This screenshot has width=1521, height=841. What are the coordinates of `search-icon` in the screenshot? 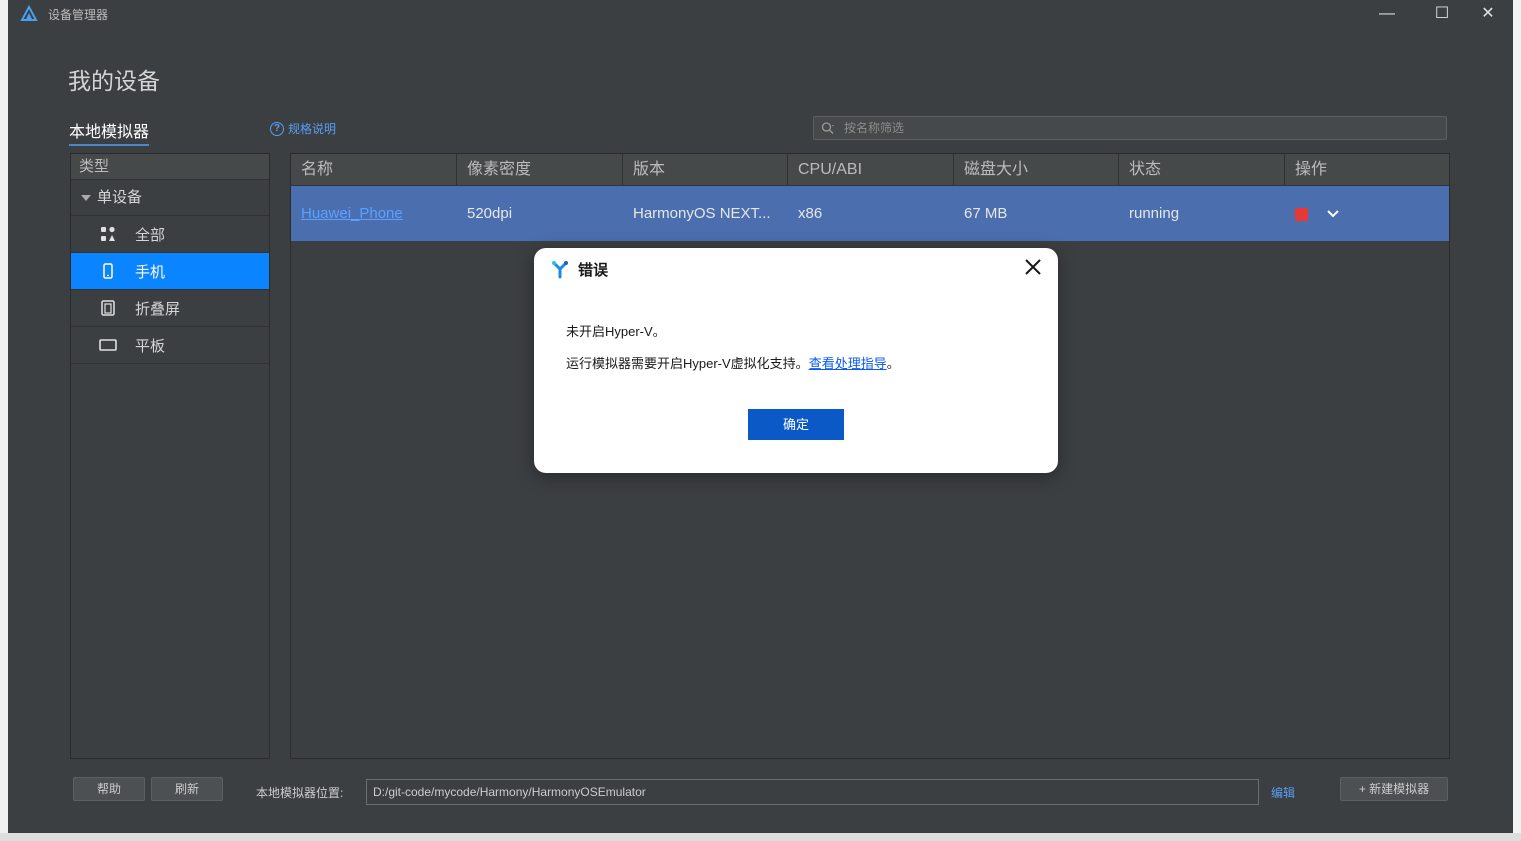 It's located at (827, 128).